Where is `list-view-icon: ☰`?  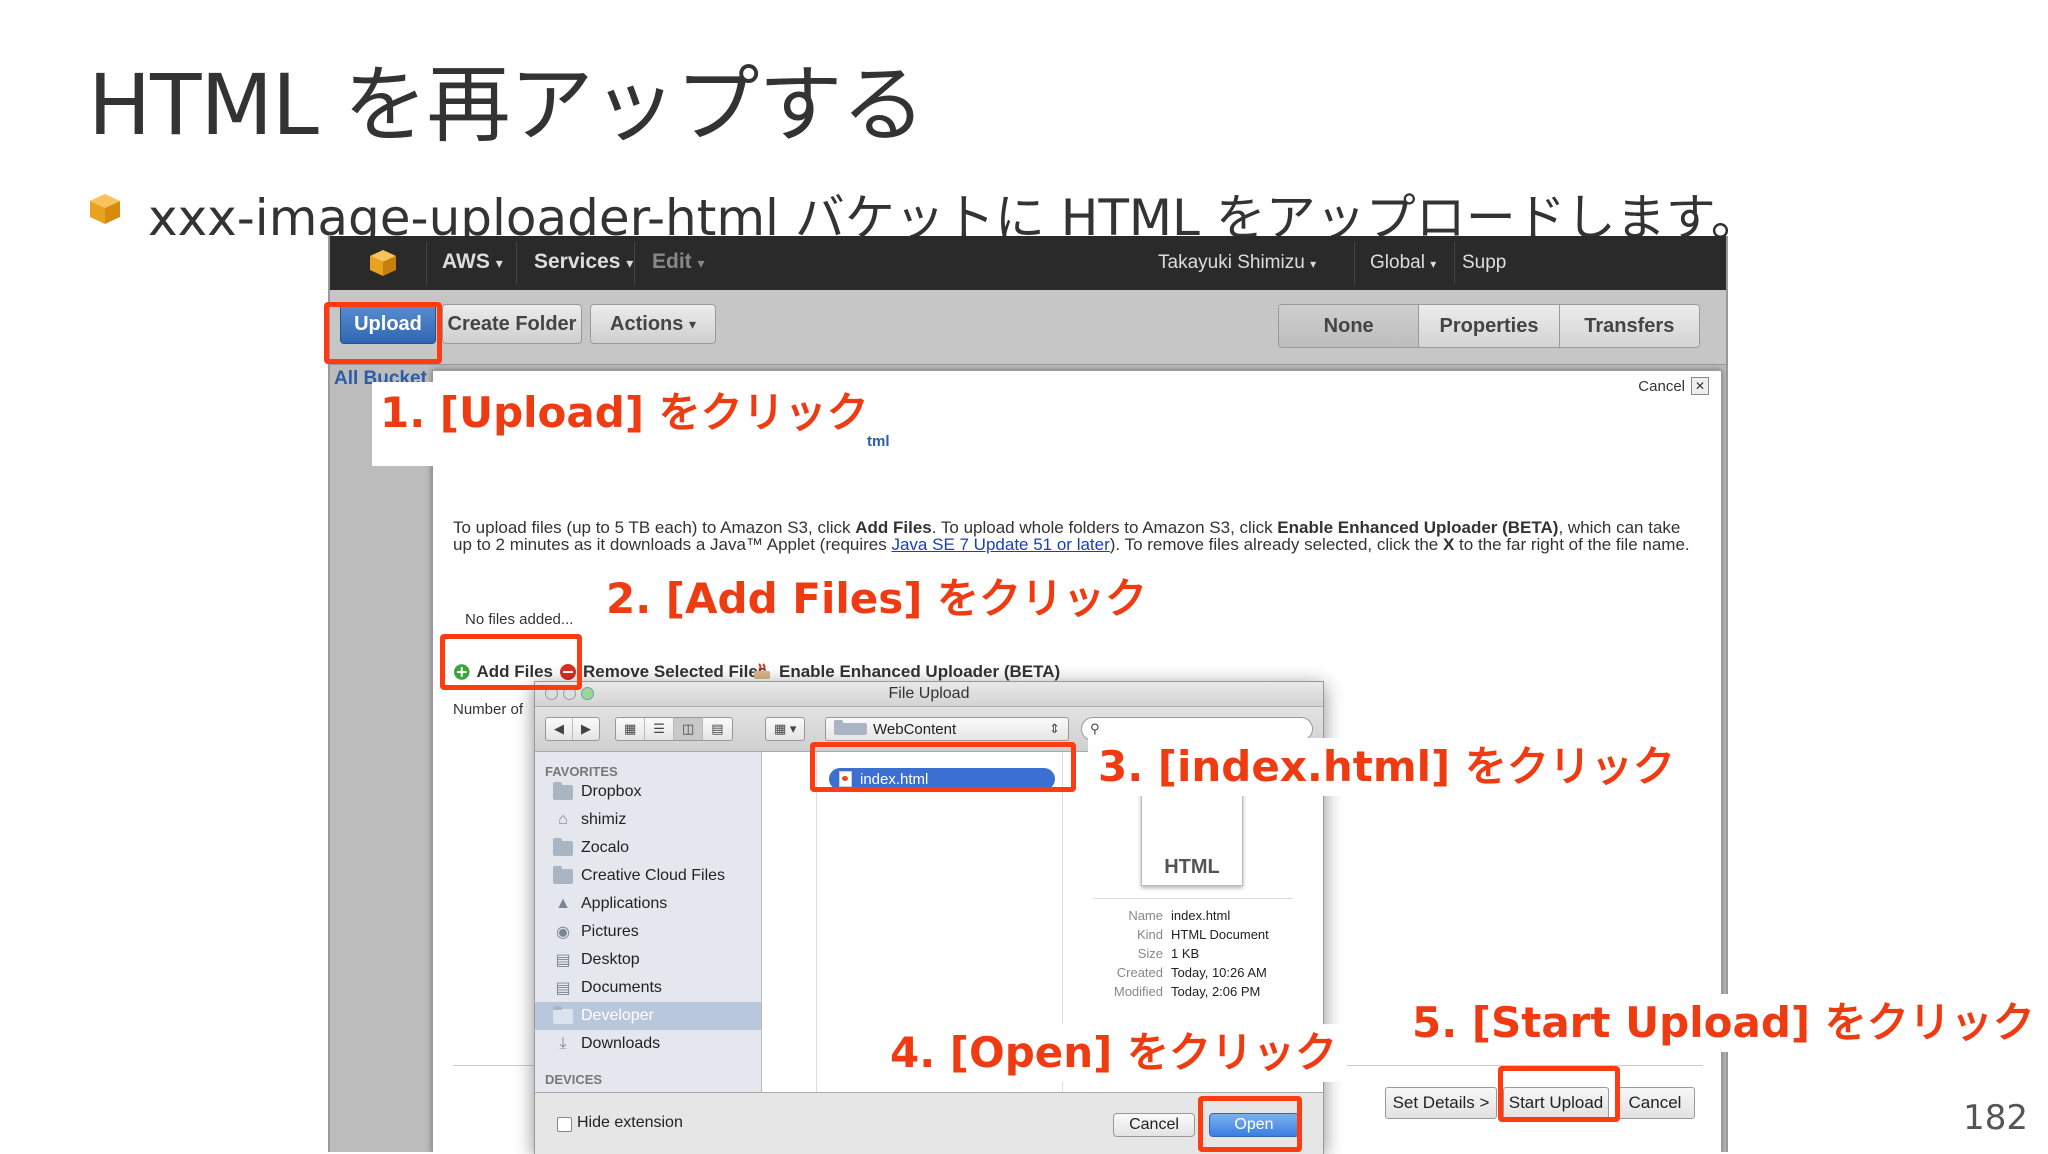
list-view-icon: ☰ is located at coordinates (659, 729).